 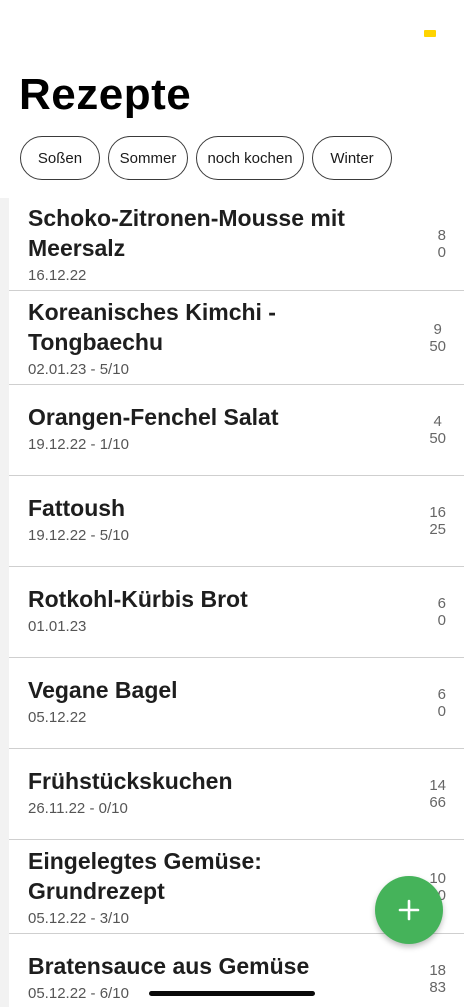 I want to click on recipe-subtitle: 01.01.23, so click(x=57, y=626).